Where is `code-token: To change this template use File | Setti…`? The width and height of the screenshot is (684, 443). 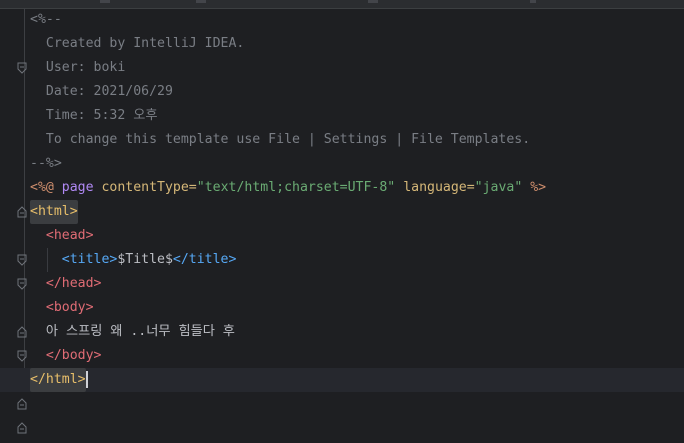 code-token: To change this template use File | Setti… is located at coordinates (280, 139).